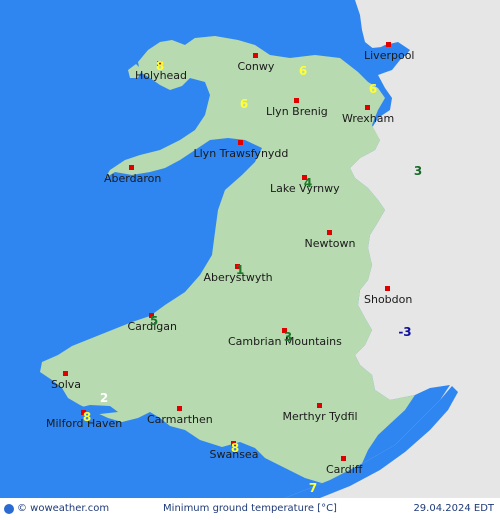 Image resolution: width=500 pixels, height=520 pixels. What do you see at coordinates (368, 118) in the screenshot?
I see `city-label: Wrexham` at bounding box center [368, 118].